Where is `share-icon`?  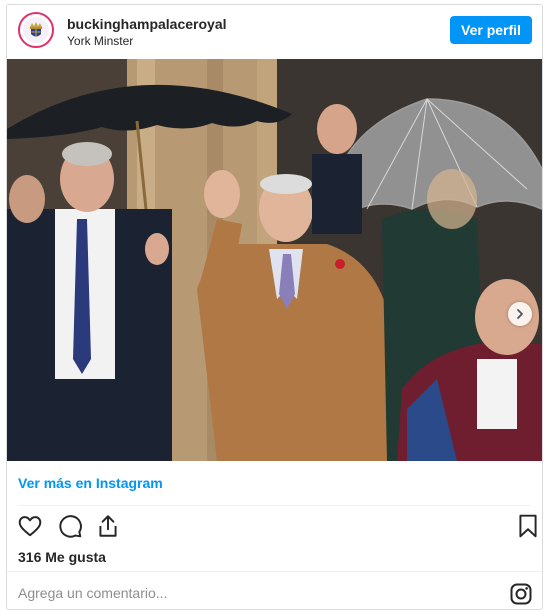
share-icon is located at coordinates (109, 527).